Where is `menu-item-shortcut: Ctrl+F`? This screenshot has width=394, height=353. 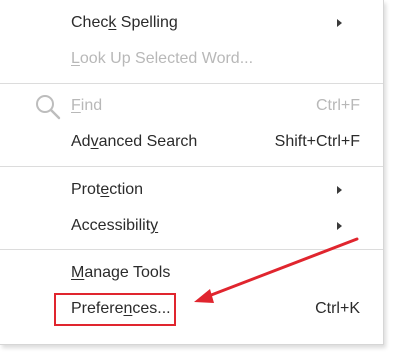 menu-item-shortcut: Ctrl+F is located at coordinates (338, 105).